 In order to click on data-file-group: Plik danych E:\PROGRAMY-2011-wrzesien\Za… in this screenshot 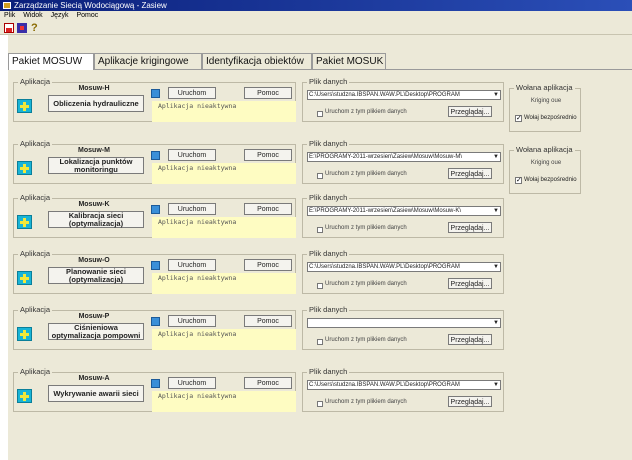, I will do `click(403, 215)`.